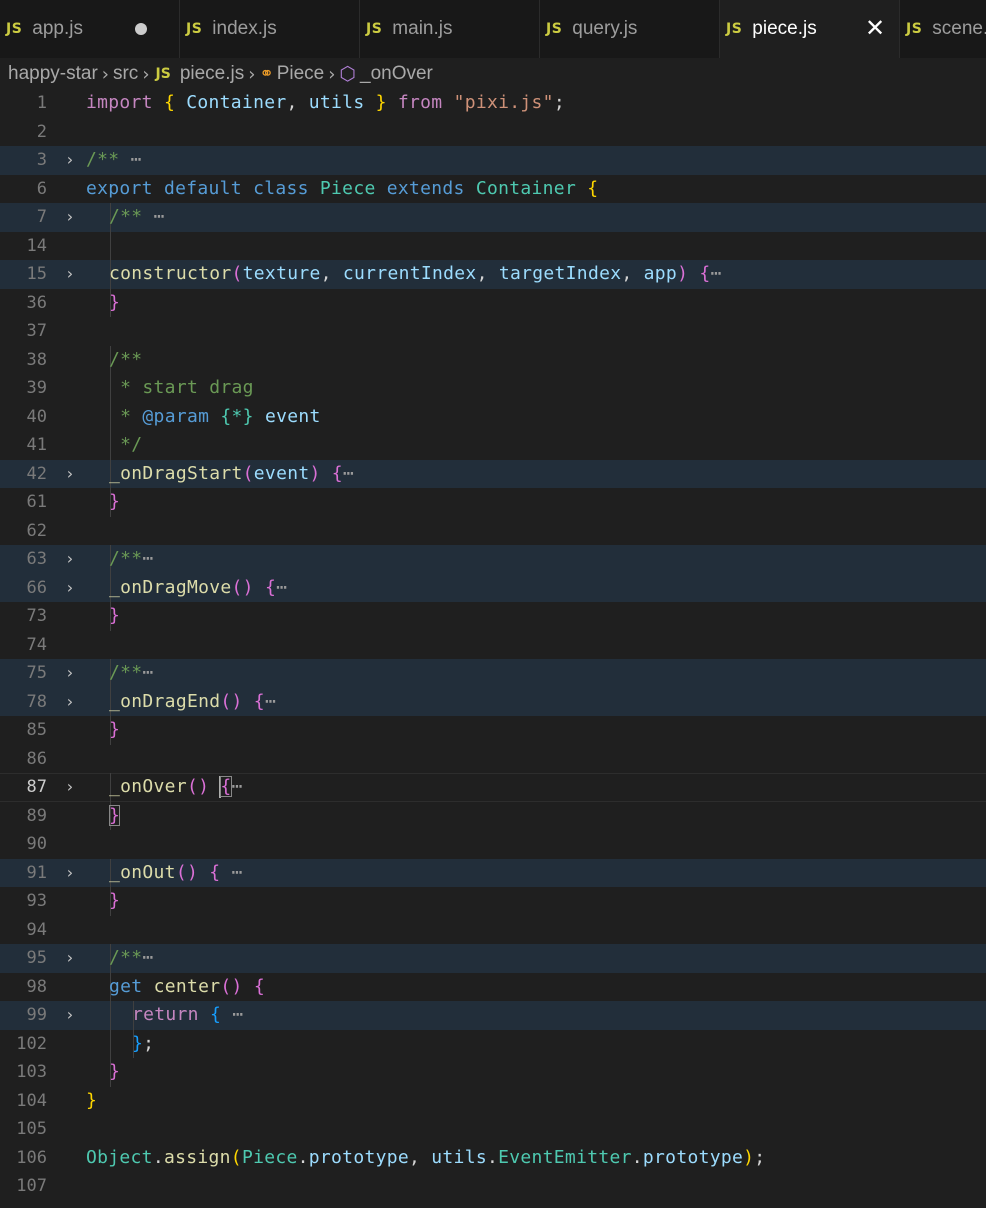 Image resolution: width=986 pixels, height=1208 pixels. I want to click on code-line: 62, so click(493, 531).